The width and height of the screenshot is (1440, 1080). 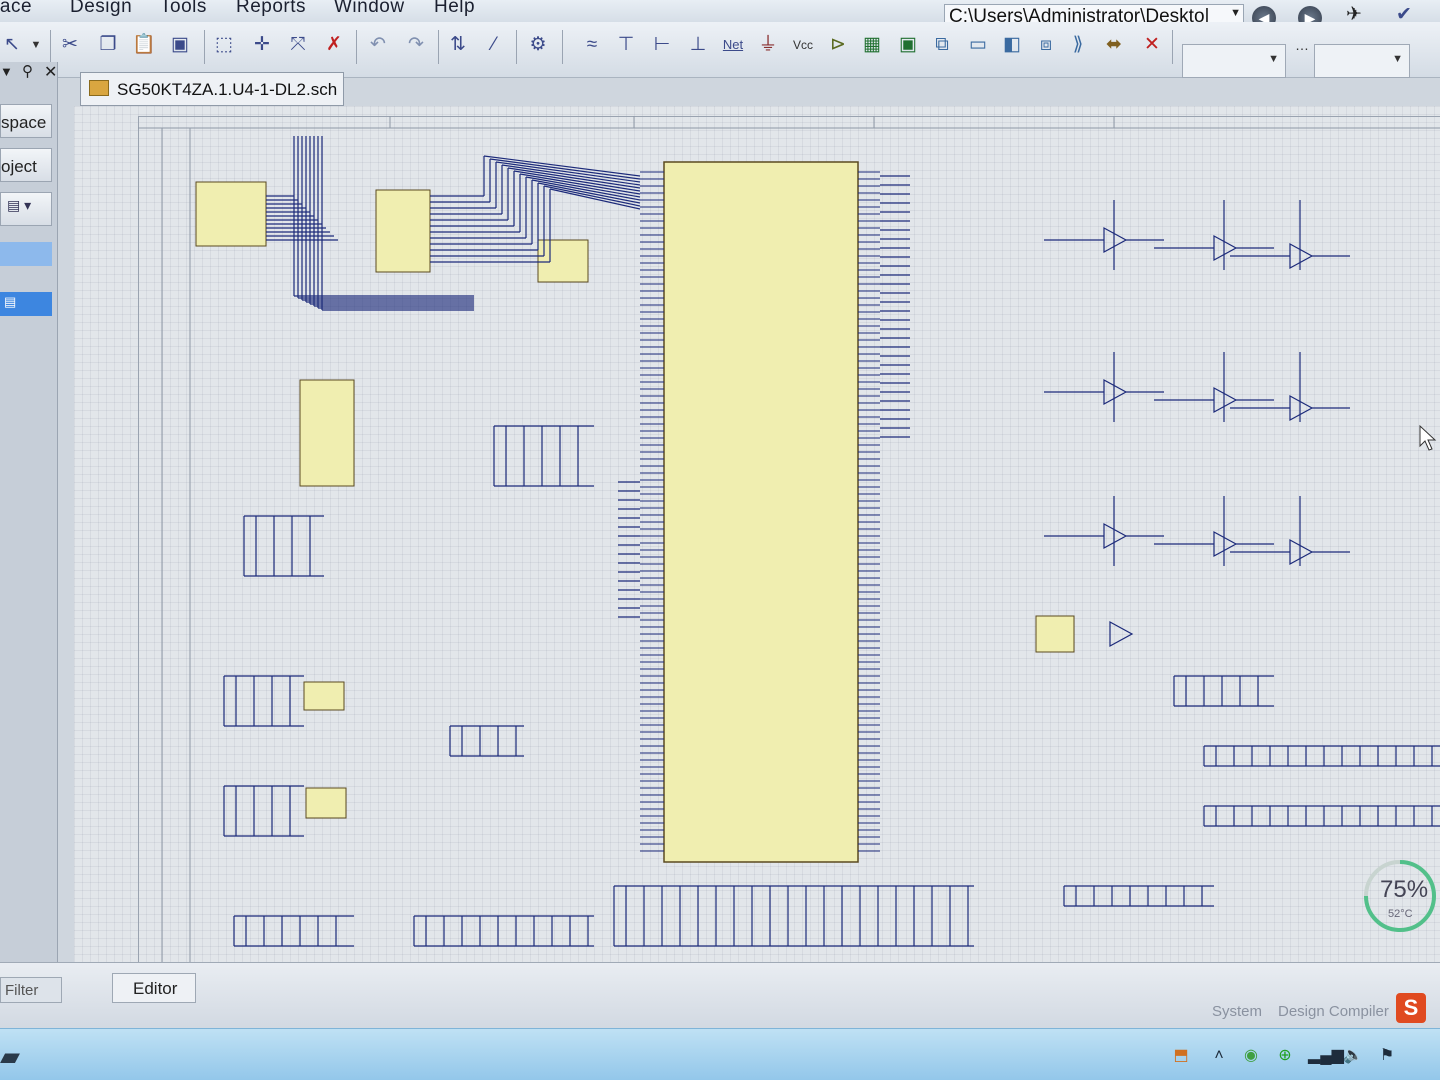 I want to click on panel-options-button: ▤ ▾, so click(x=26, y=209).